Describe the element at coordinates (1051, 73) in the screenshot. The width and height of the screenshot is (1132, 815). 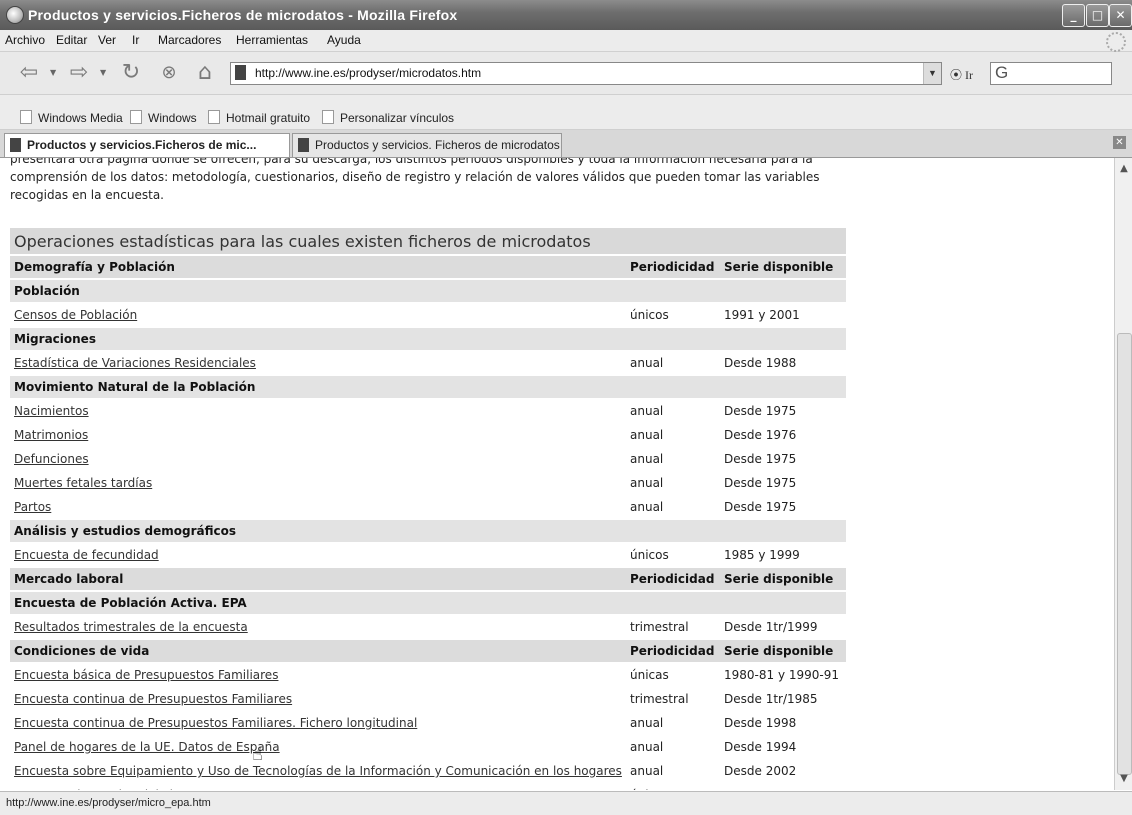
I see `search-box: G` at that location.